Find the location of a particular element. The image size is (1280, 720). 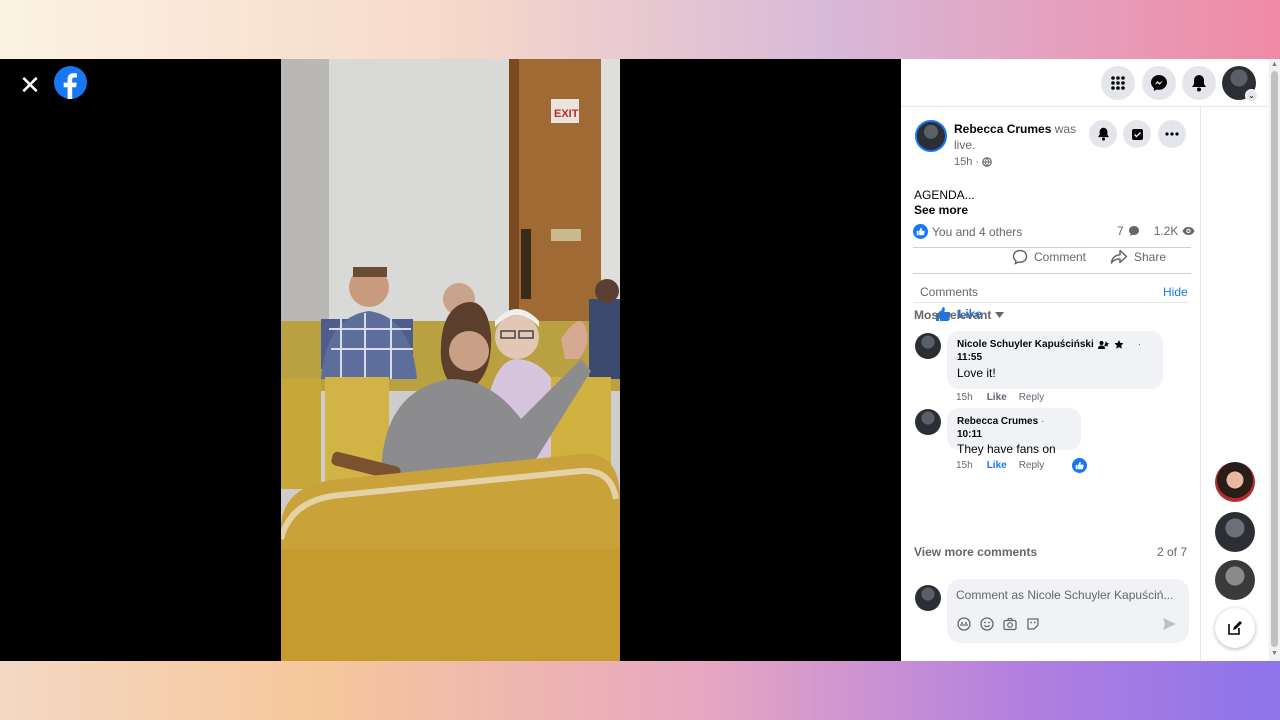

avatar-sticker-icon is located at coordinates (964, 624).